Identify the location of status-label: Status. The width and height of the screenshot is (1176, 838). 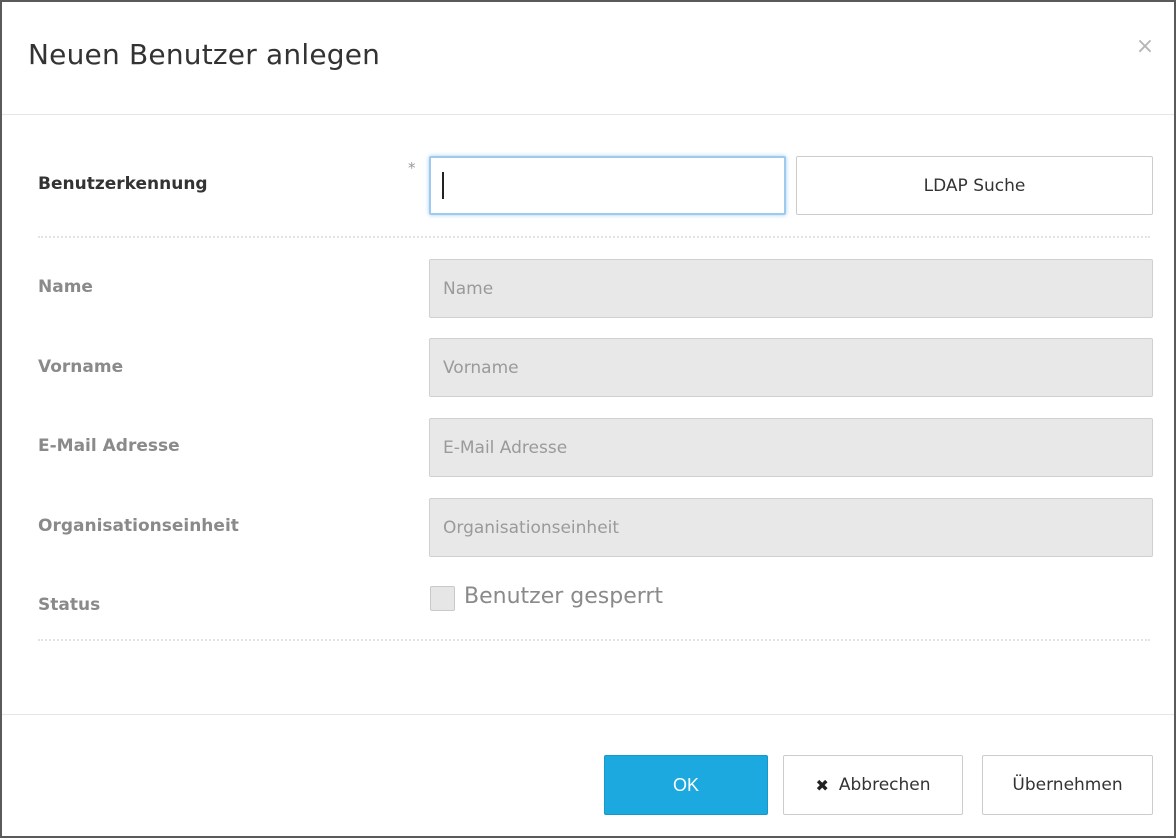
(69, 605).